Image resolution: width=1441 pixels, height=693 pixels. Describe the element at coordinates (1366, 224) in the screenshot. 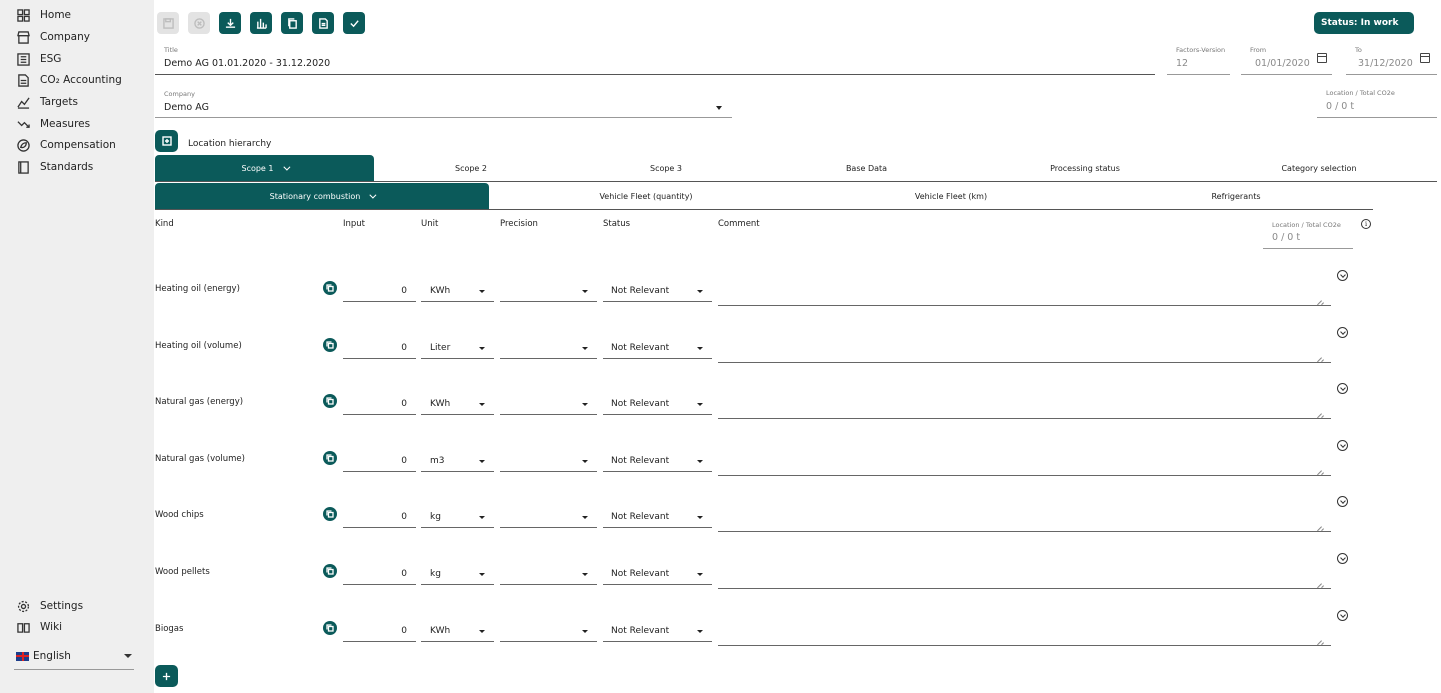

I see `info-icon: i` at that location.